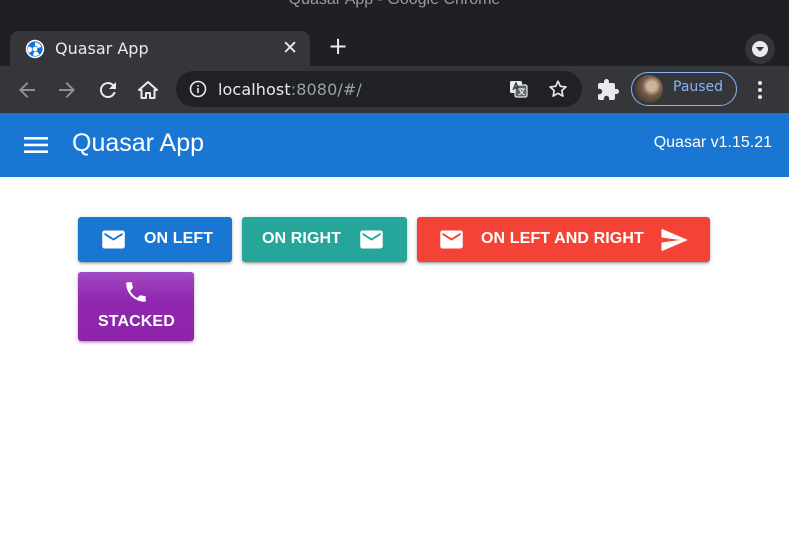 The width and height of the screenshot is (789, 550). I want to click on tab-close-icon: ✕, so click(290, 48).